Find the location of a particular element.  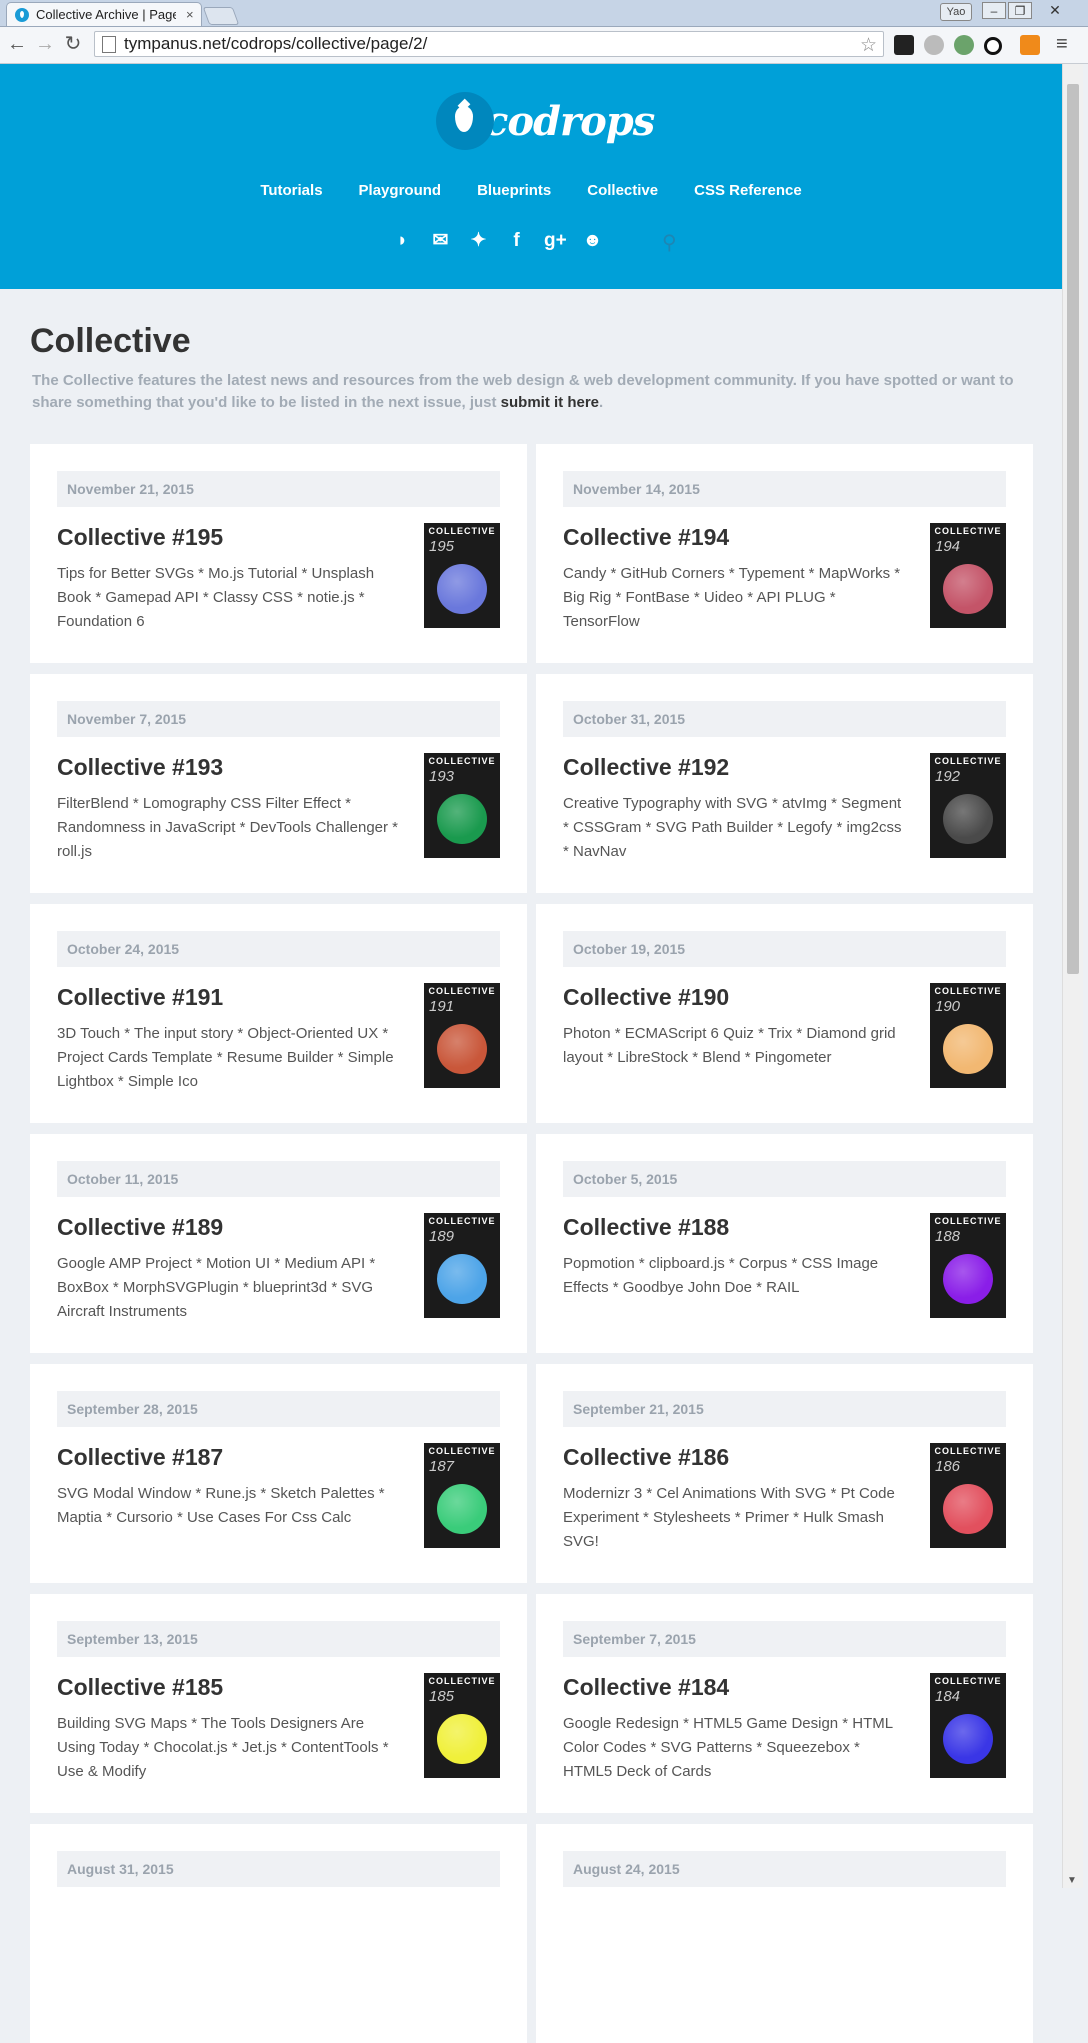

card-date: September 28, 2015 is located at coordinates (278, 1409).